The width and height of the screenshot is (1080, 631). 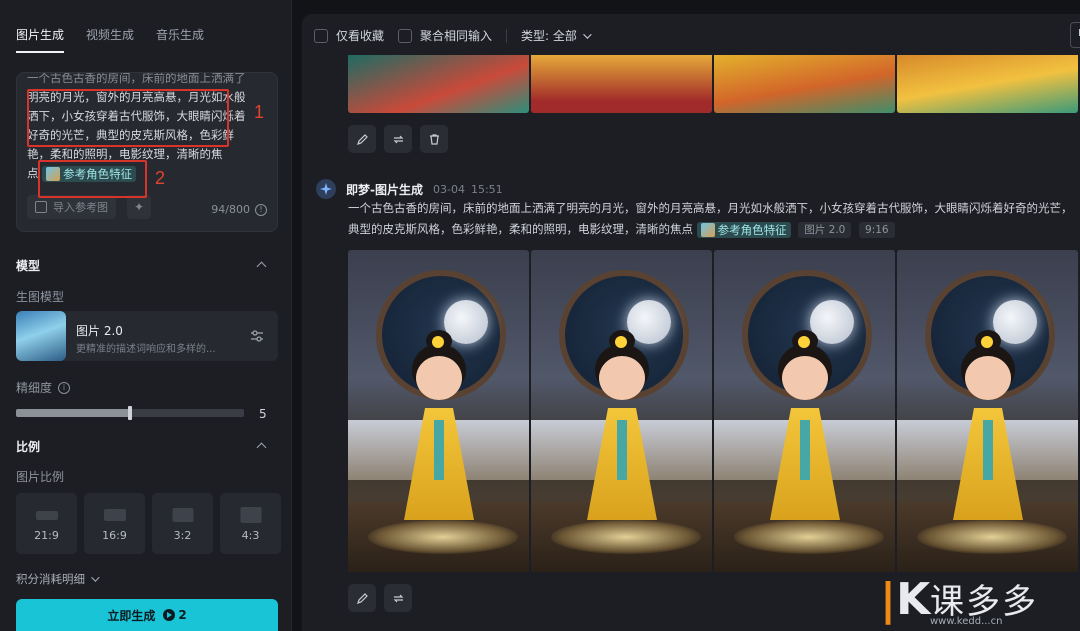 I want to click on tab-video-gen: 视频生成, so click(x=110, y=39).